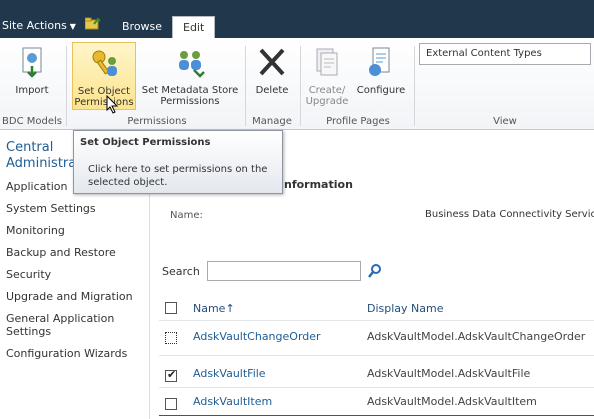 The width and height of the screenshot is (594, 419). Describe the element at coordinates (452, 401) in the screenshot. I see `row-display-name: AdskVaultModel.AdskVaultItem` at that location.